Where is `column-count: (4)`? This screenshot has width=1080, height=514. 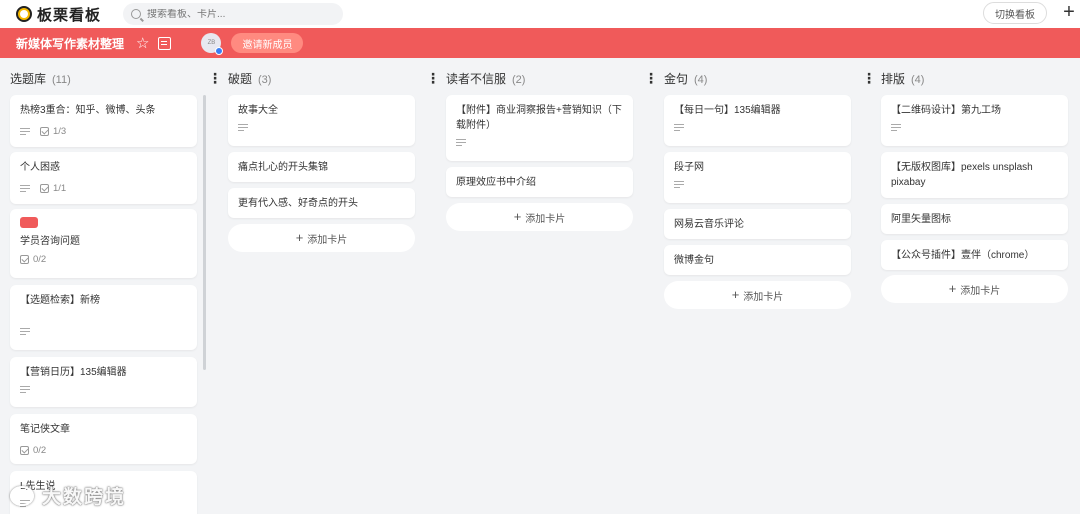
column-count: (4) is located at coordinates (918, 79).